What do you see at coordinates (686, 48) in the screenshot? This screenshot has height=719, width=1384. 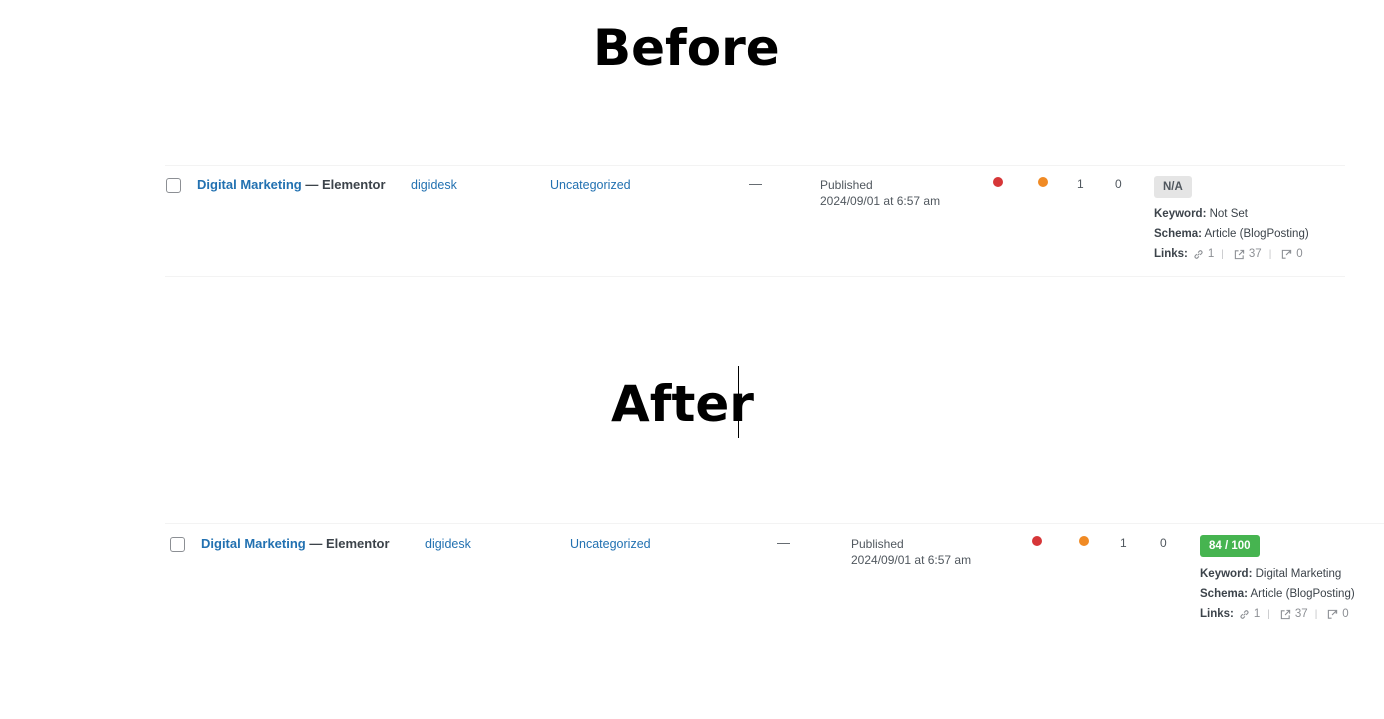 I see `before-heading: Before` at bounding box center [686, 48].